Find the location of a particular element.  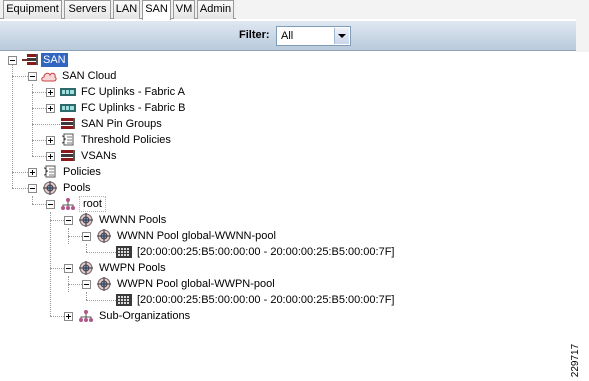

tree-label: WWNN Pools is located at coordinates (133, 220).